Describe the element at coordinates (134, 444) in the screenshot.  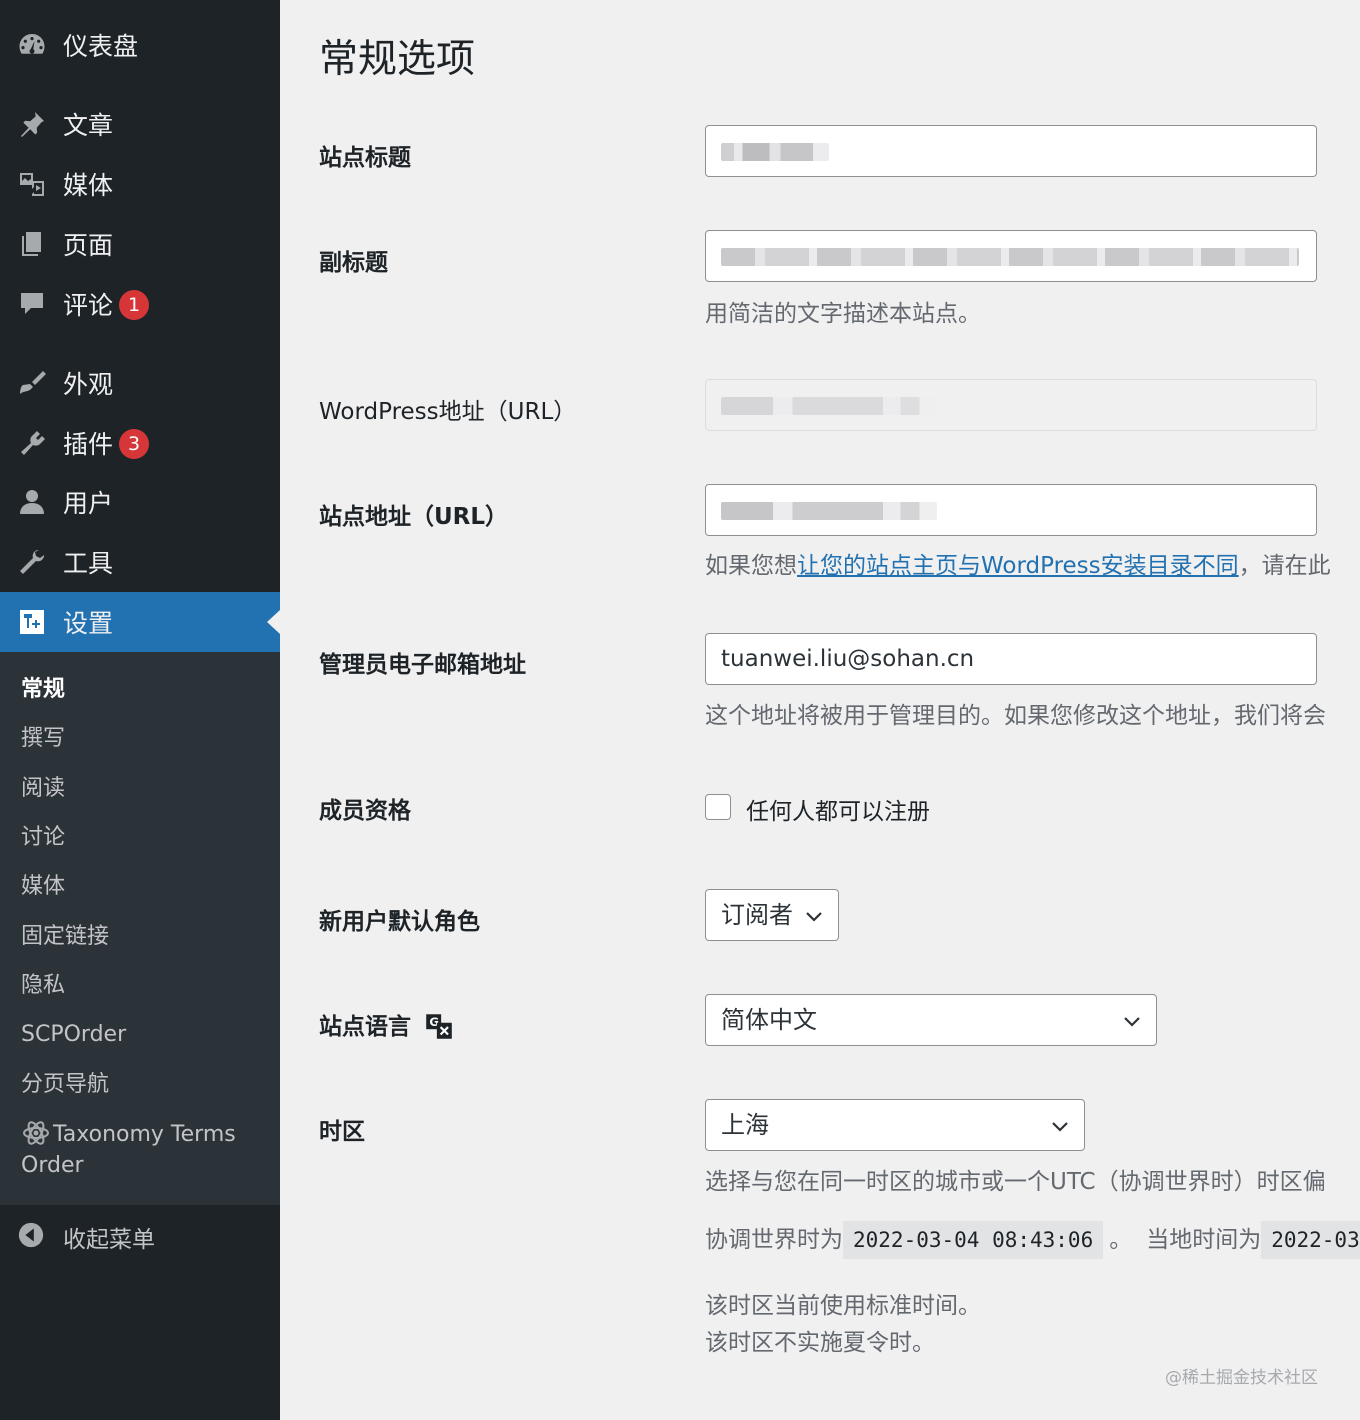
I see `plugin-update-badge: 3` at that location.